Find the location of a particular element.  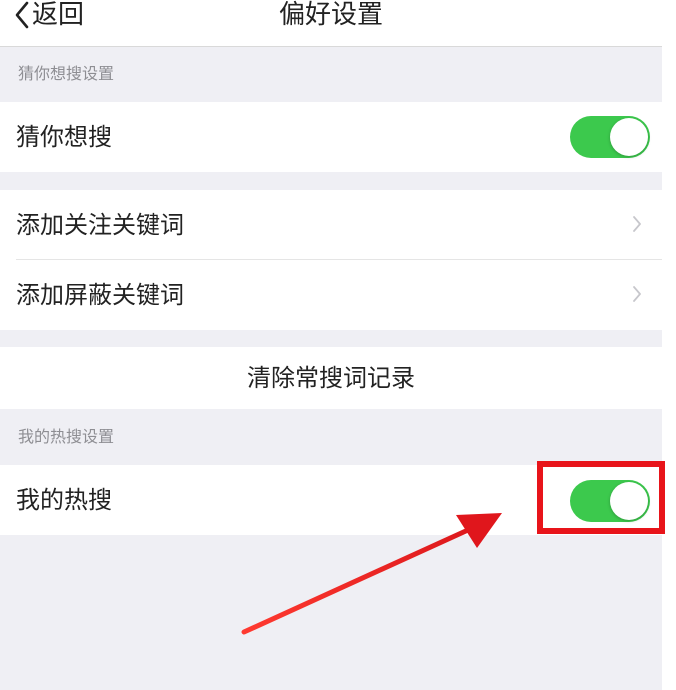

annotation-arrow-icon is located at coordinates (371, 574).